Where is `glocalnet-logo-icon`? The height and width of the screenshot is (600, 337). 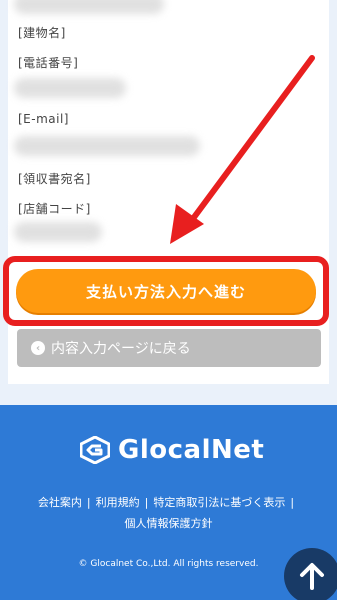 glocalnet-logo-icon is located at coordinates (95, 450).